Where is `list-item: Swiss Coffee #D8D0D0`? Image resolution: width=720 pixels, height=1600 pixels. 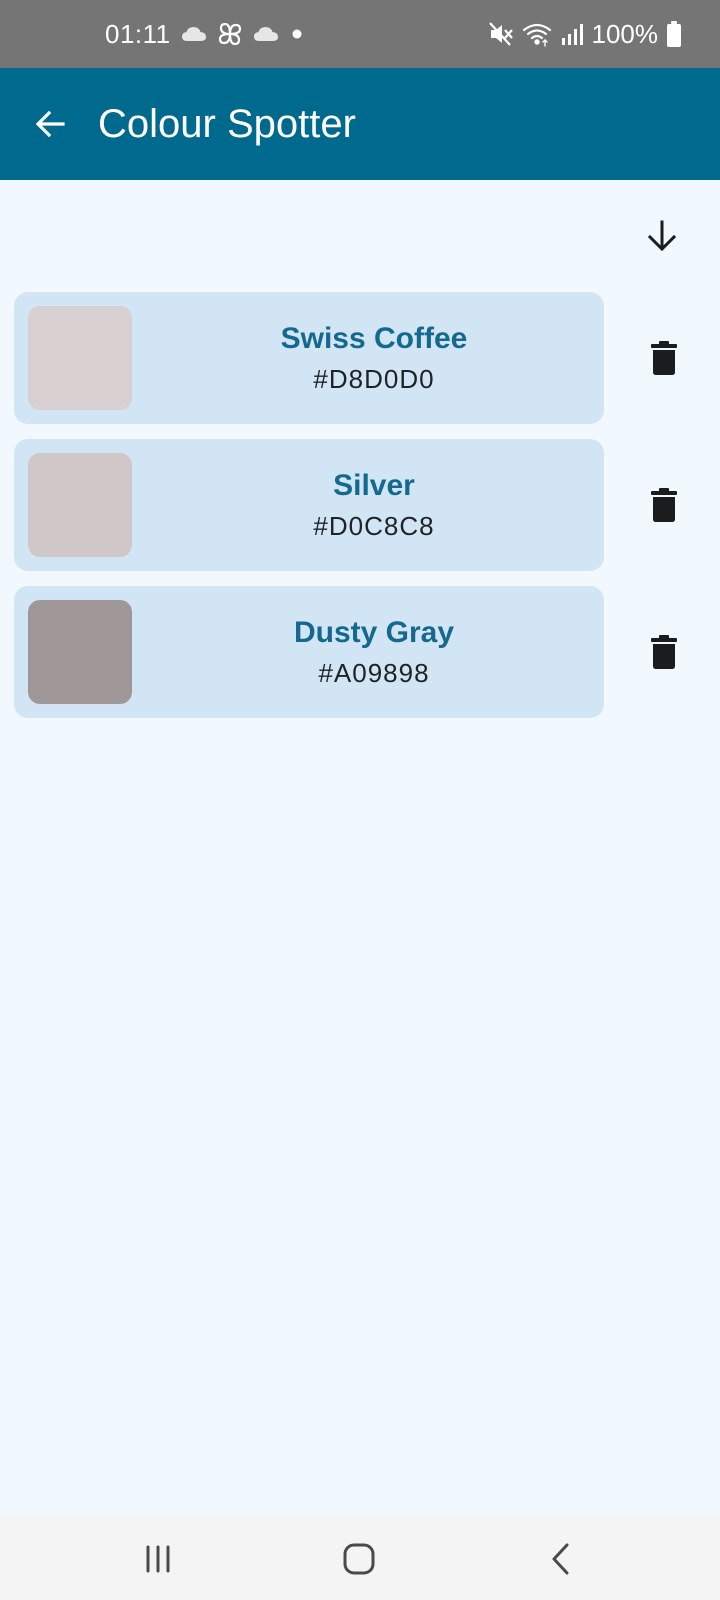
list-item: Swiss Coffee #D8D0D0 is located at coordinates (360, 358).